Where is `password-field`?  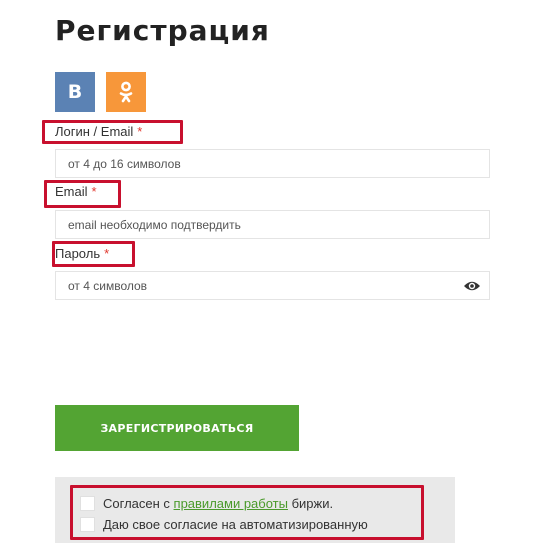
password-field is located at coordinates (272, 285).